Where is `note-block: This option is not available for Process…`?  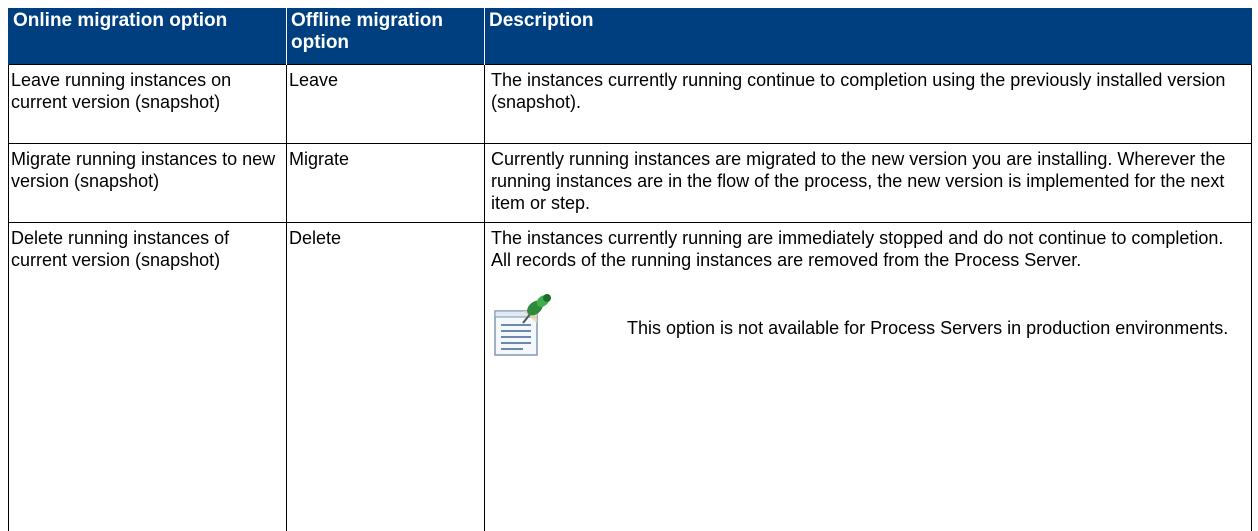 note-block: This option is not available for Process… is located at coordinates (869, 332).